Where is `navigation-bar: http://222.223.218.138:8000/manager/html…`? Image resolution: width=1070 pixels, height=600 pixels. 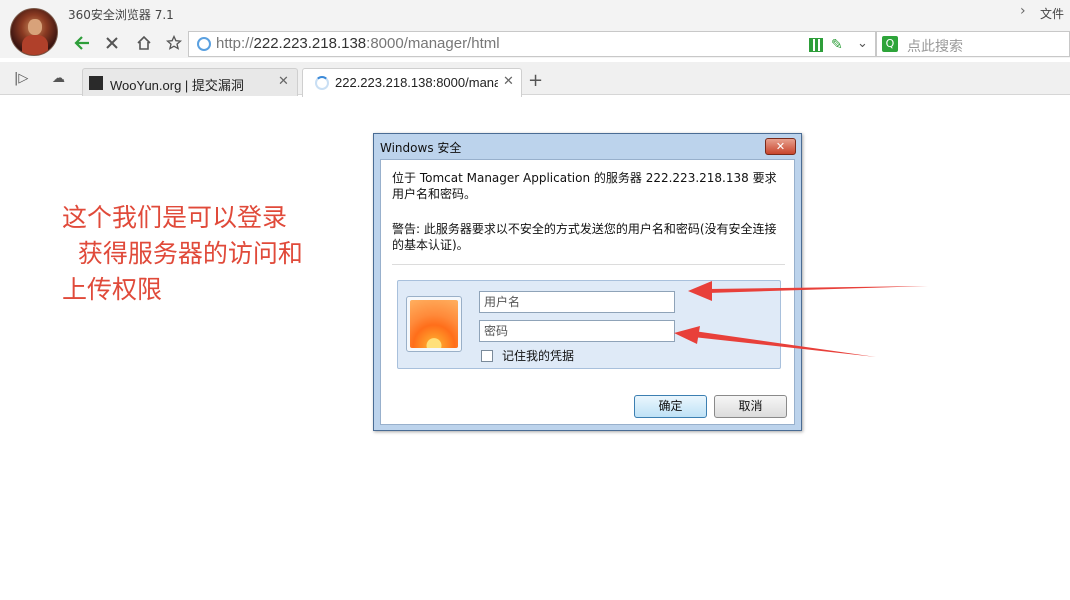 navigation-bar: http://222.223.218.138:8000/manager/html… is located at coordinates (535, 44).